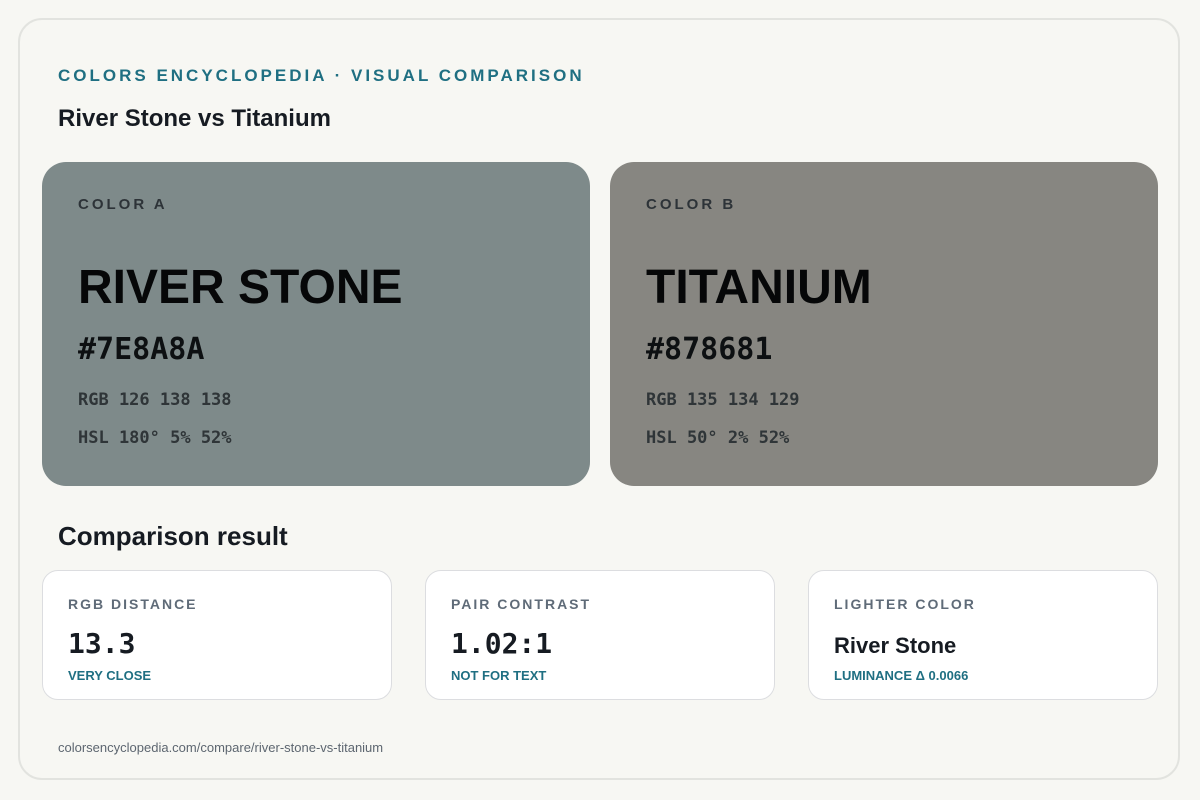 This screenshot has width=1200, height=800. I want to click on color-a-hsl: HSL 180° 5% 52%, so click(155, 438).